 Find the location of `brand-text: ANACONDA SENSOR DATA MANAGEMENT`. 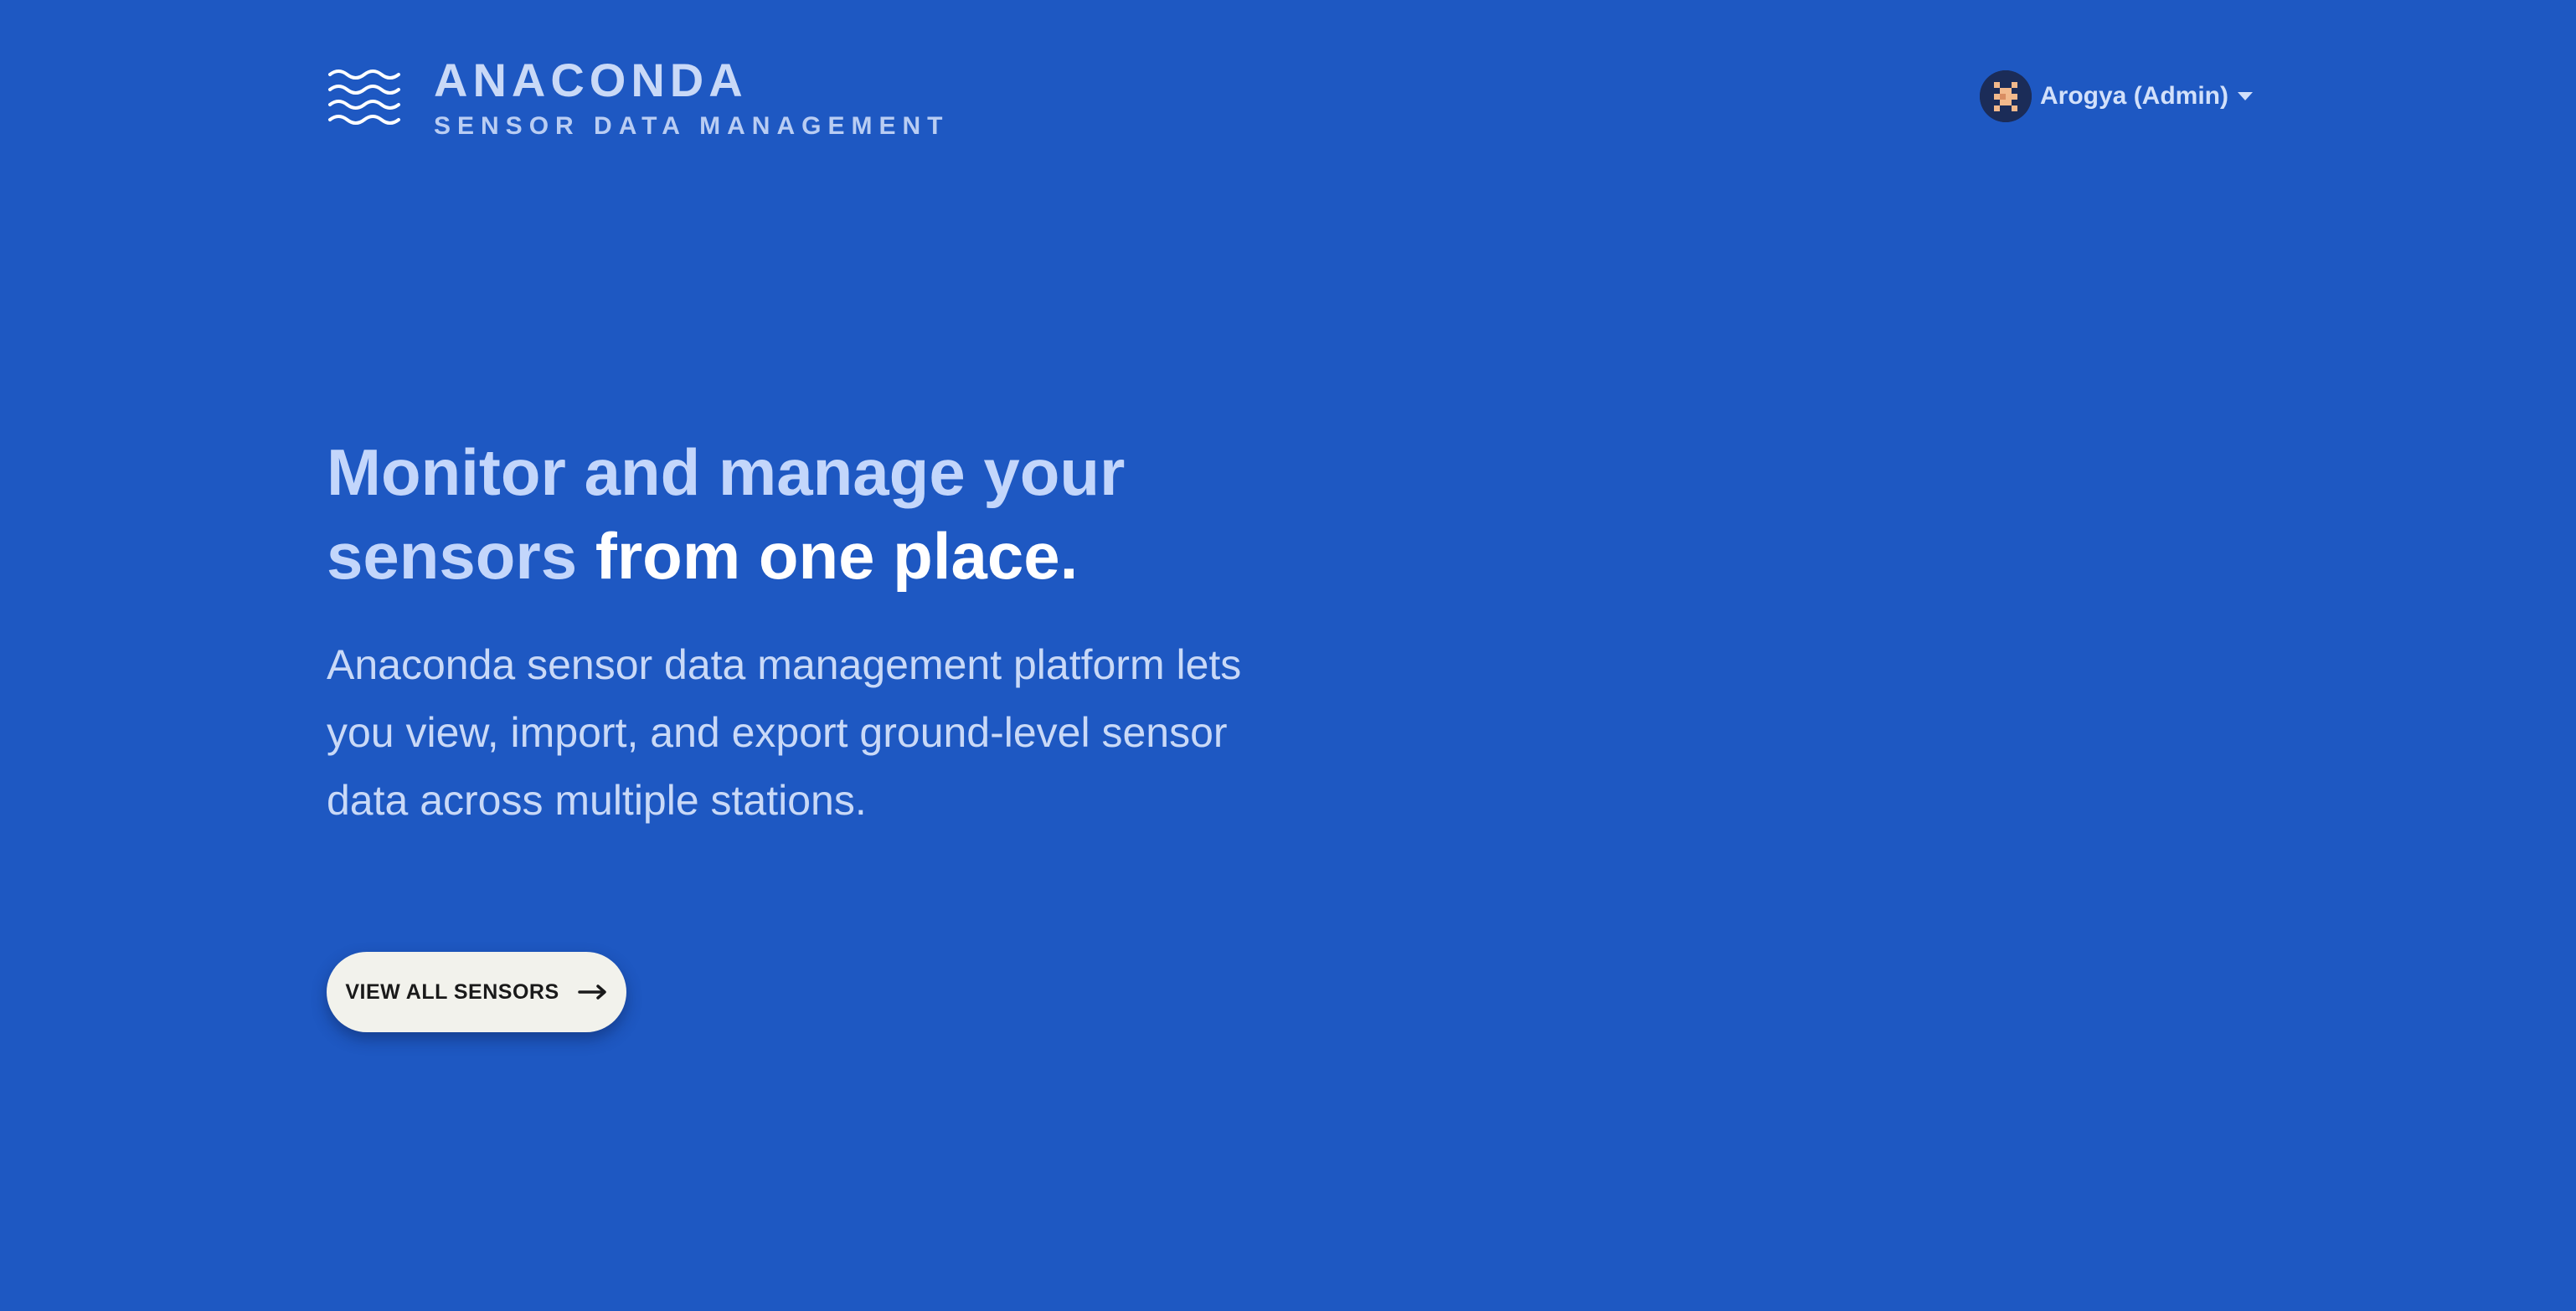

brand-text: ANACONDA SENSOR DATA MANAGEMENT is located at coordinates (691, 98).